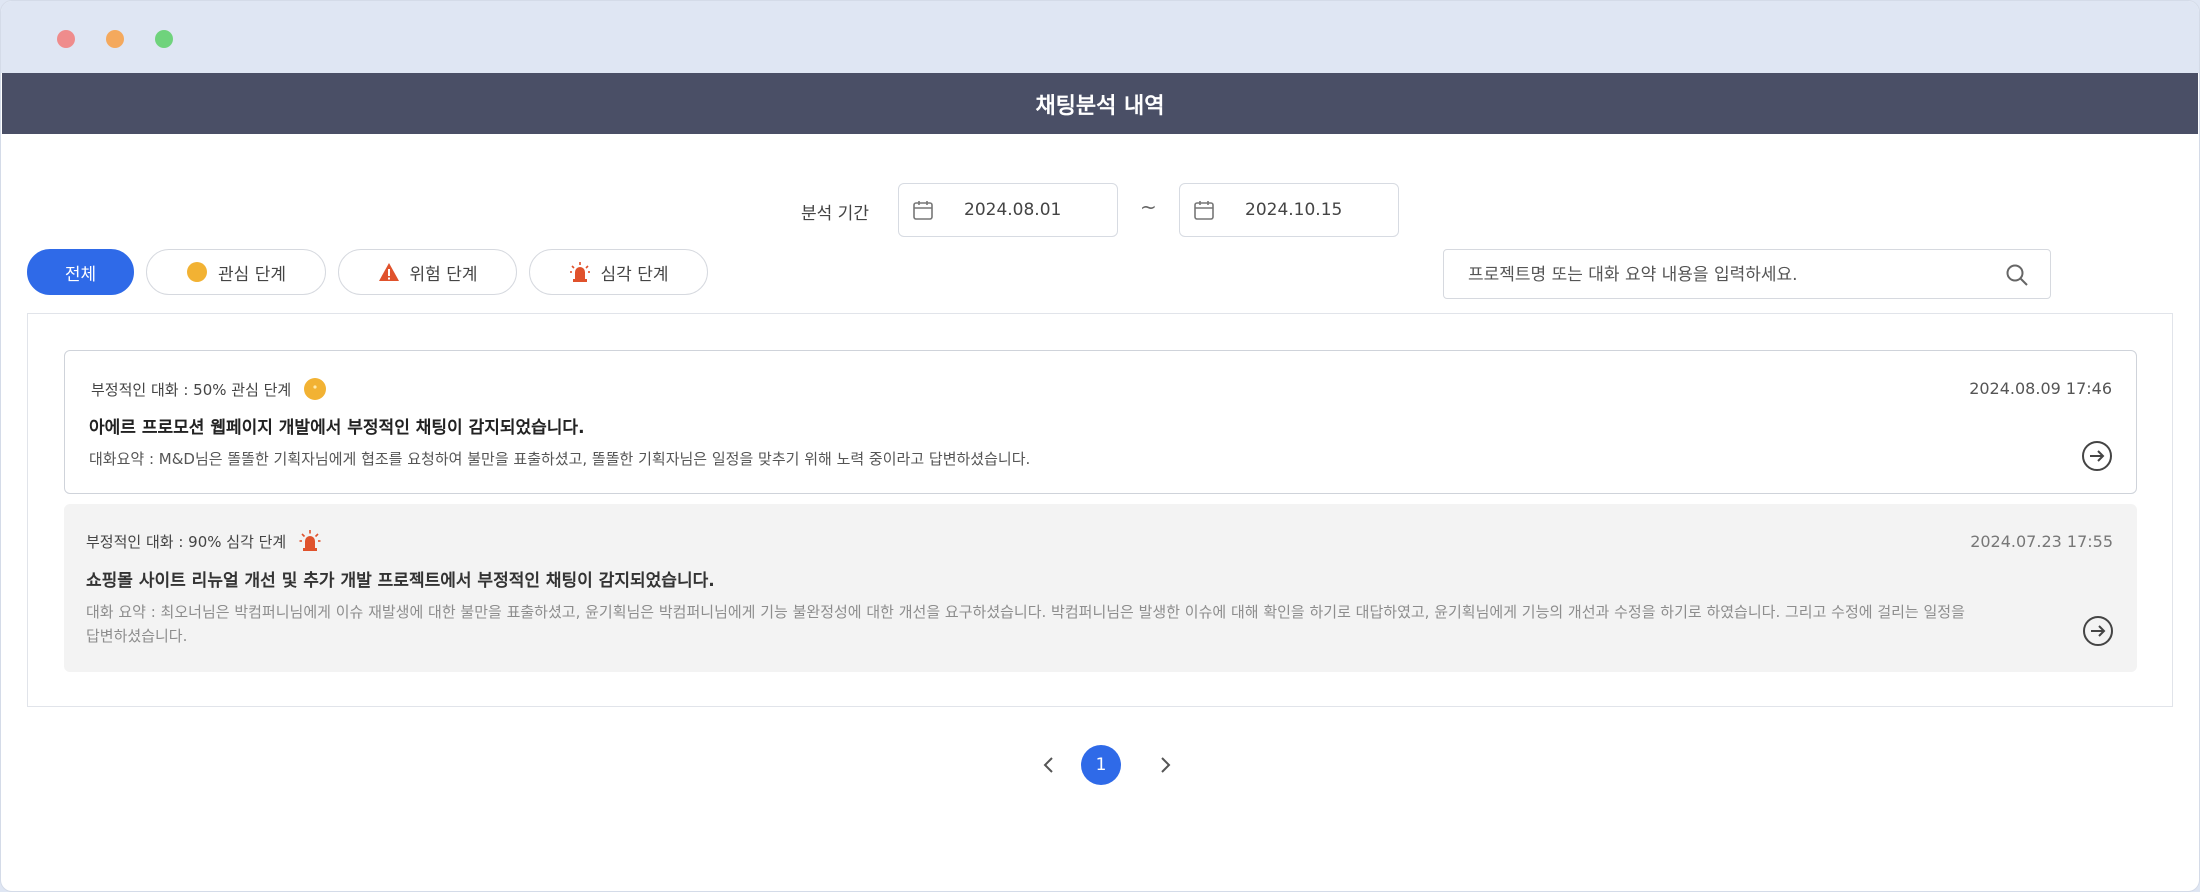 This screenshot has height=892, width=2200. I want to click on start-date-value: 2024.08.01, so click(1013, 210).